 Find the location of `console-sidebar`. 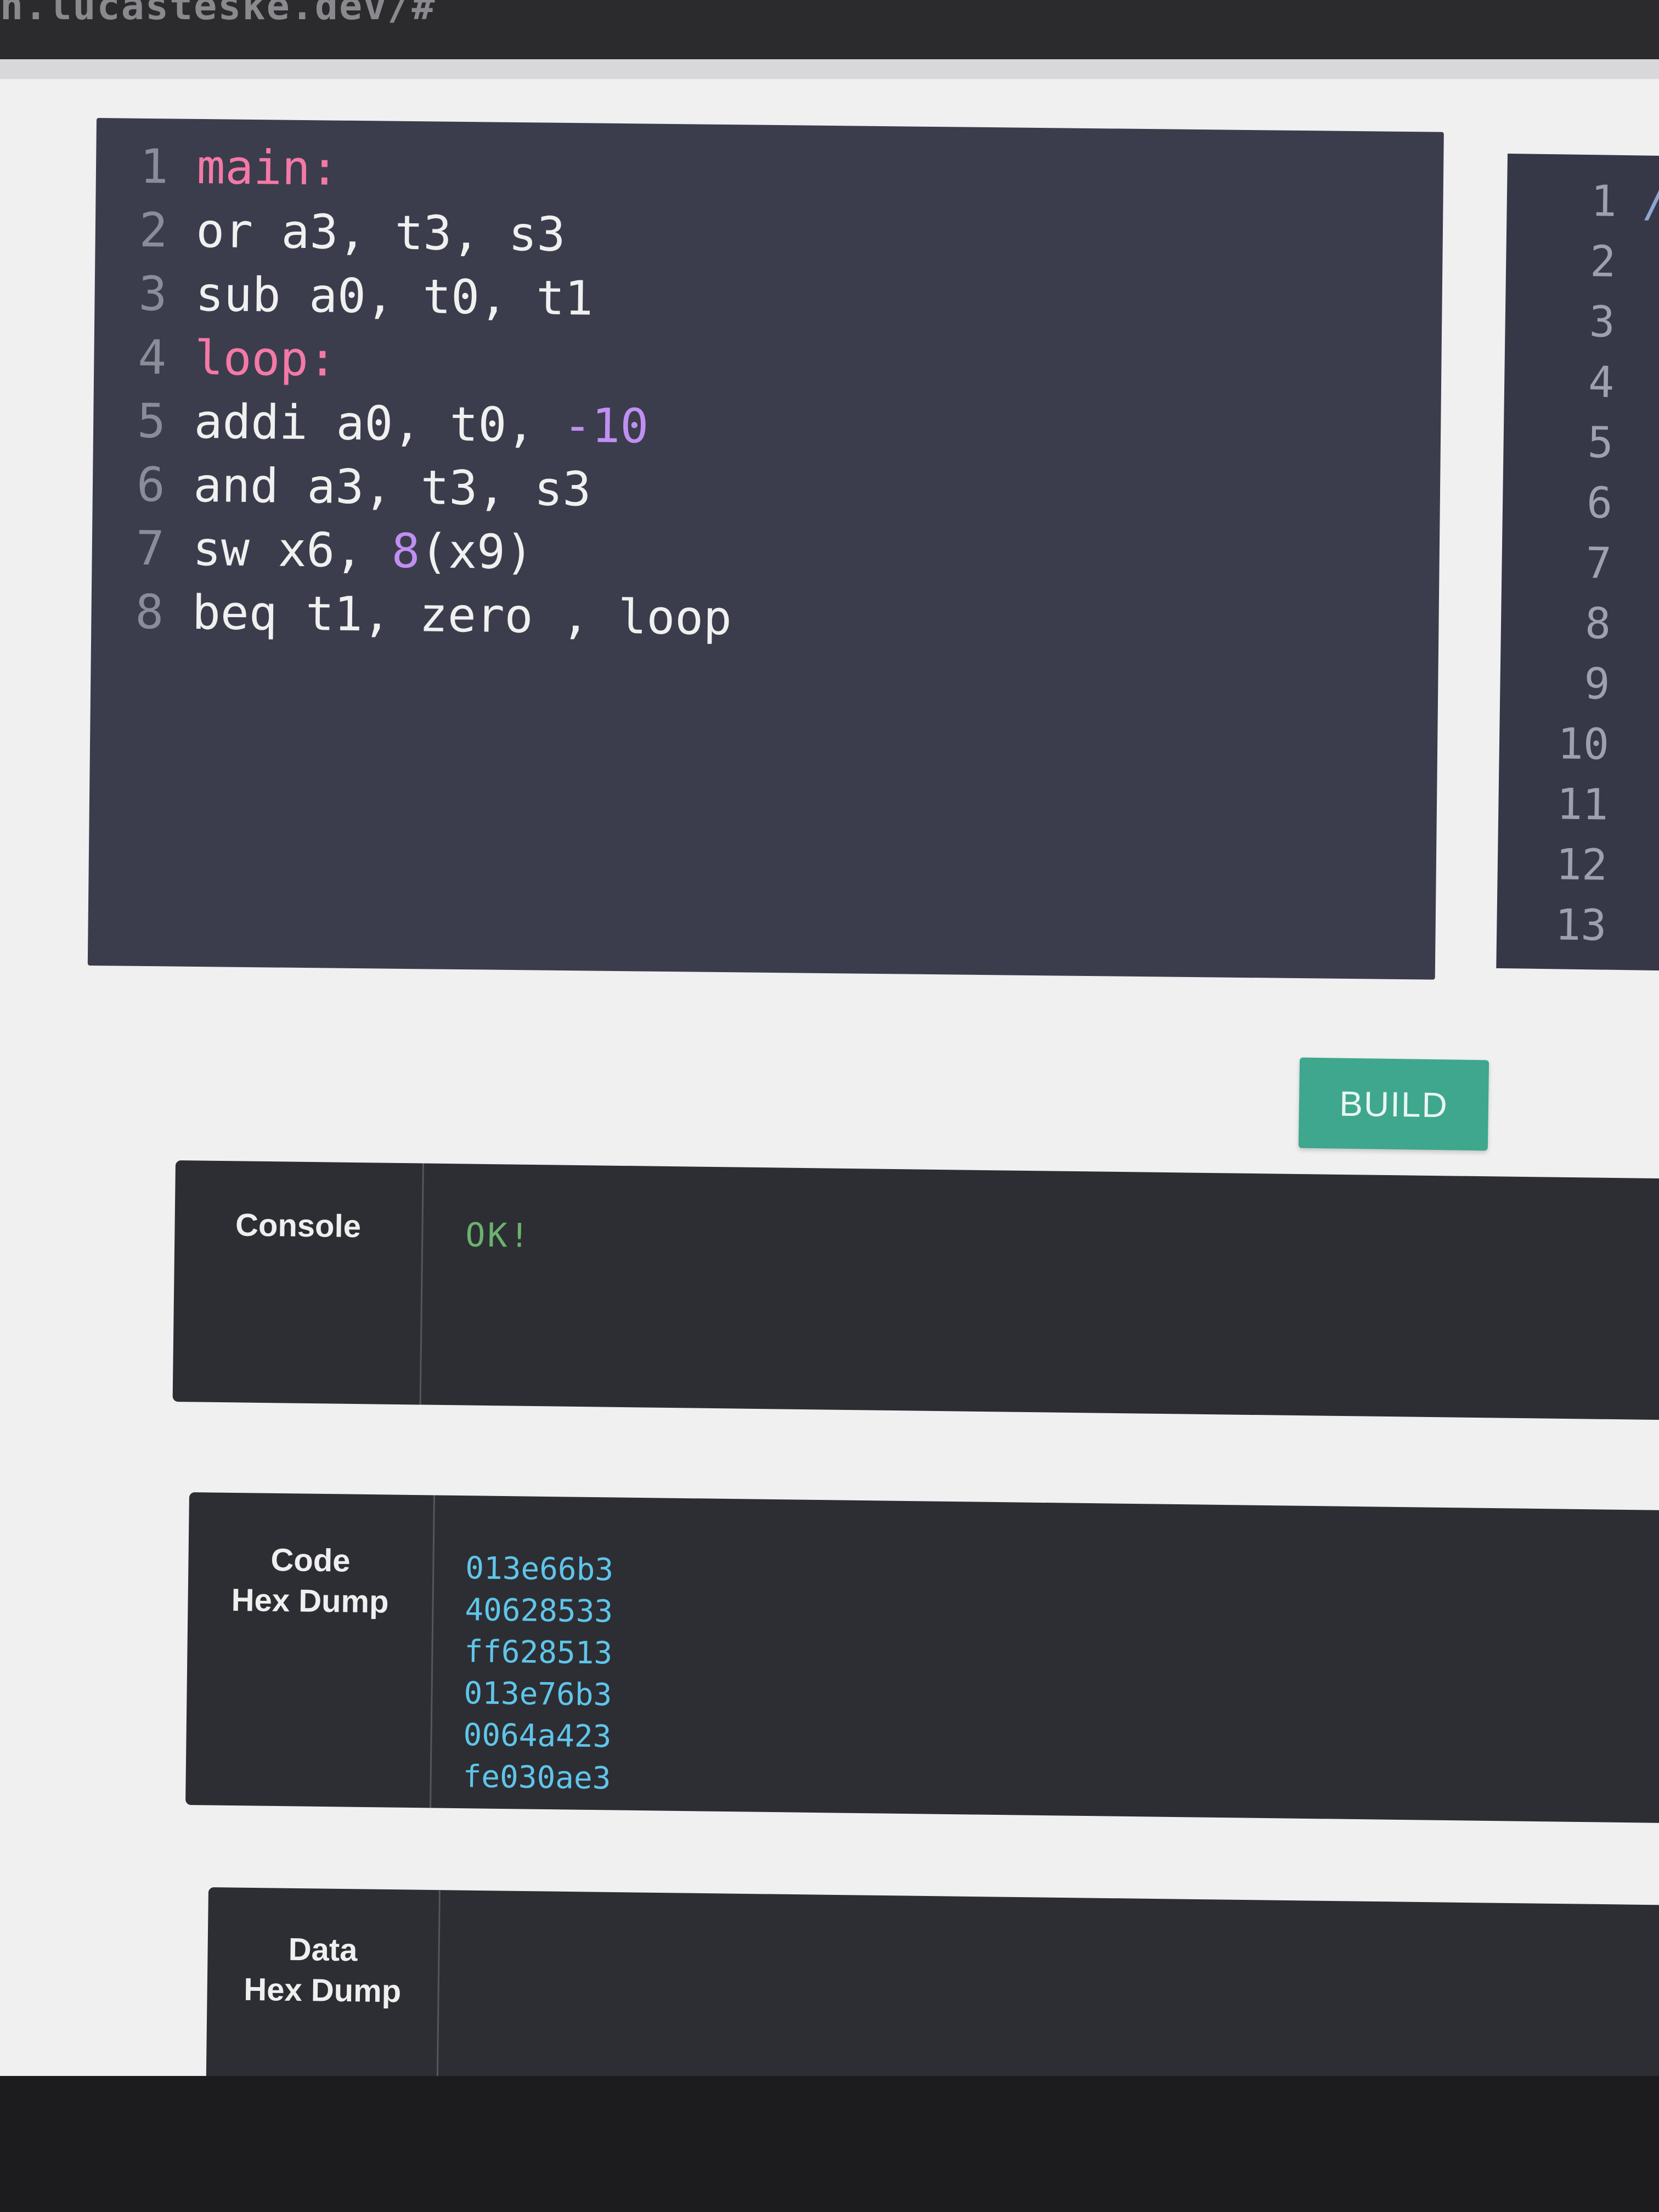

console-sidebar is located at coordinates (298, 1283).